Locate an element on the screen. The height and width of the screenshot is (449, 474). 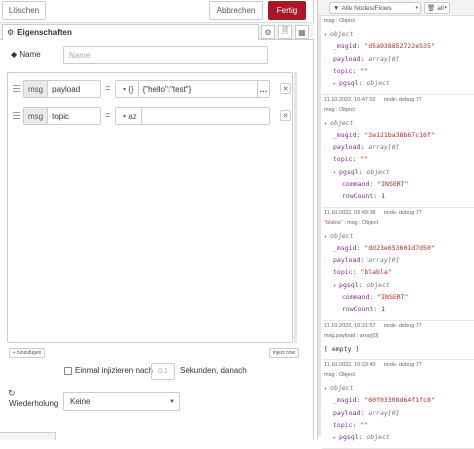
property-name-text: payload is located at coordinates (66, 89).